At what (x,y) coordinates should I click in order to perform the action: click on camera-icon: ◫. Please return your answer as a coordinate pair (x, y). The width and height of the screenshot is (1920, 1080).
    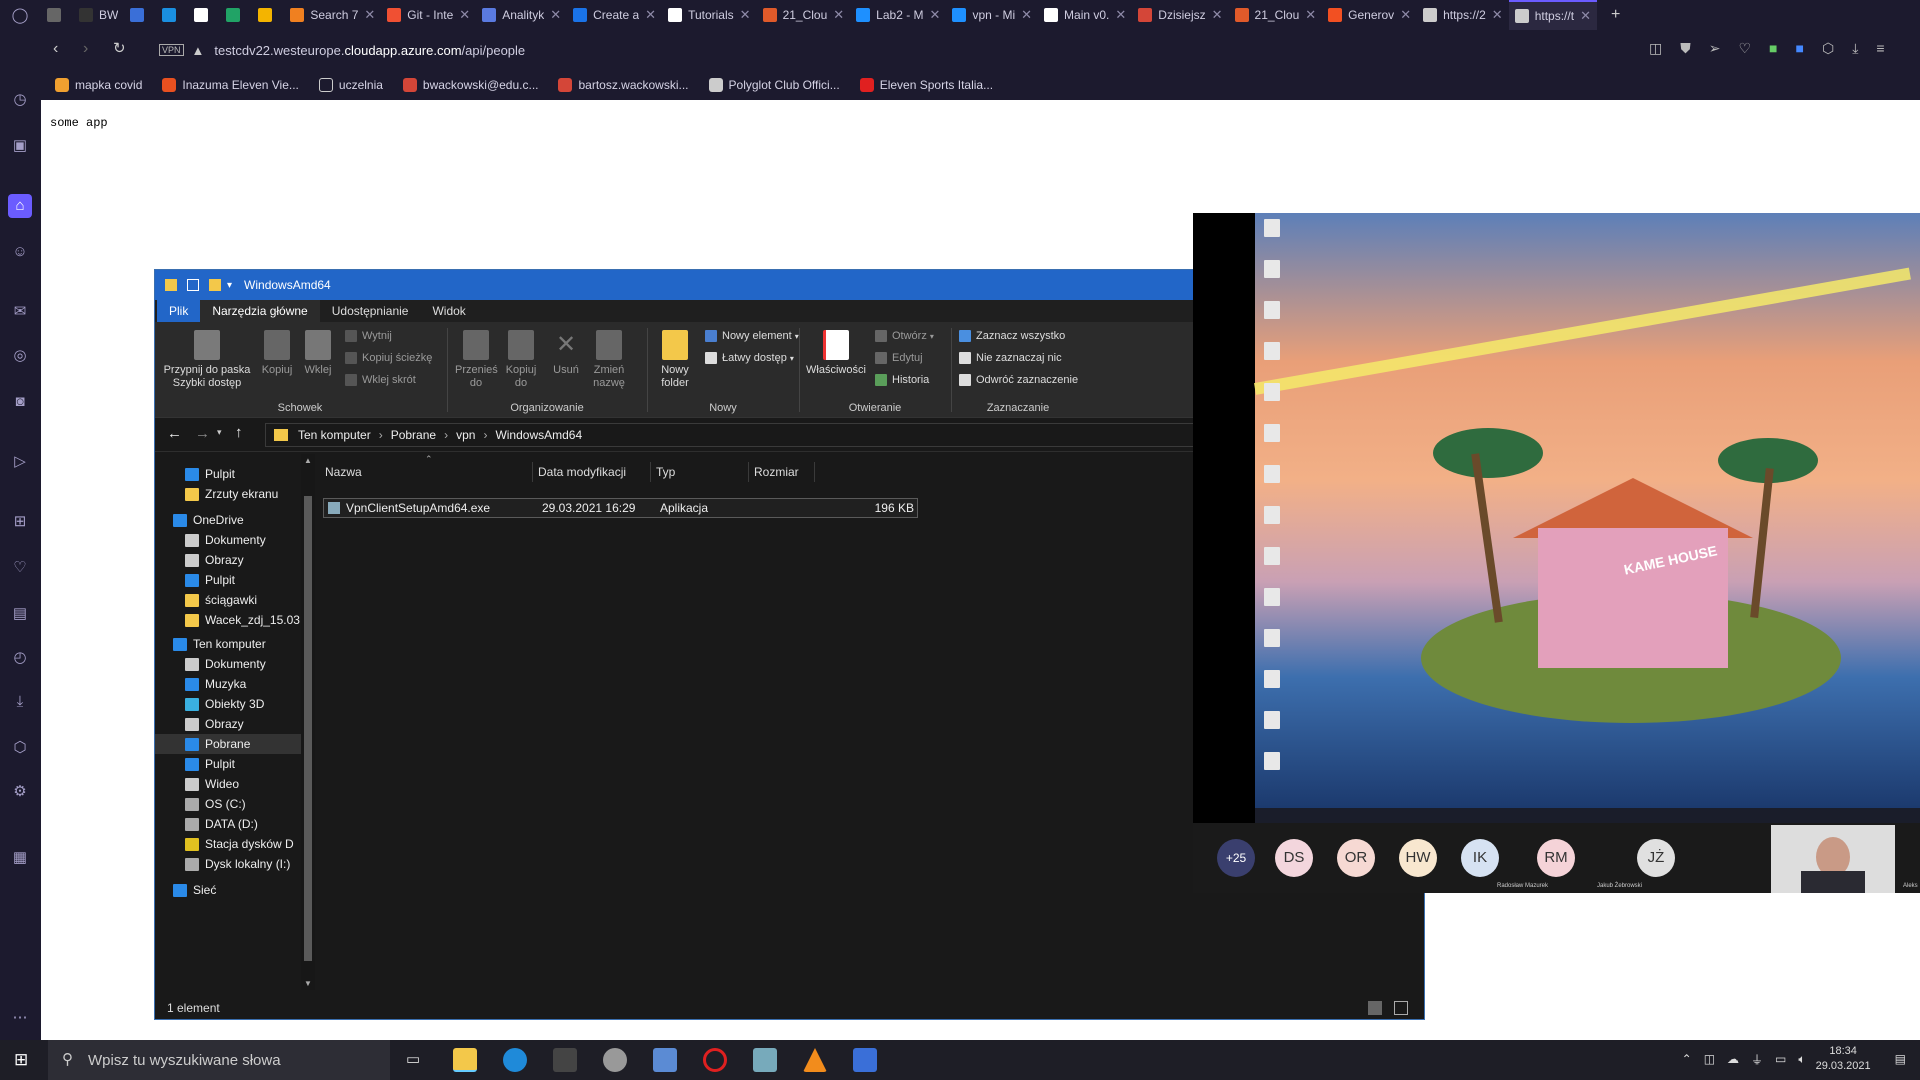
    Looking at the image, I should click on (1655, 48).